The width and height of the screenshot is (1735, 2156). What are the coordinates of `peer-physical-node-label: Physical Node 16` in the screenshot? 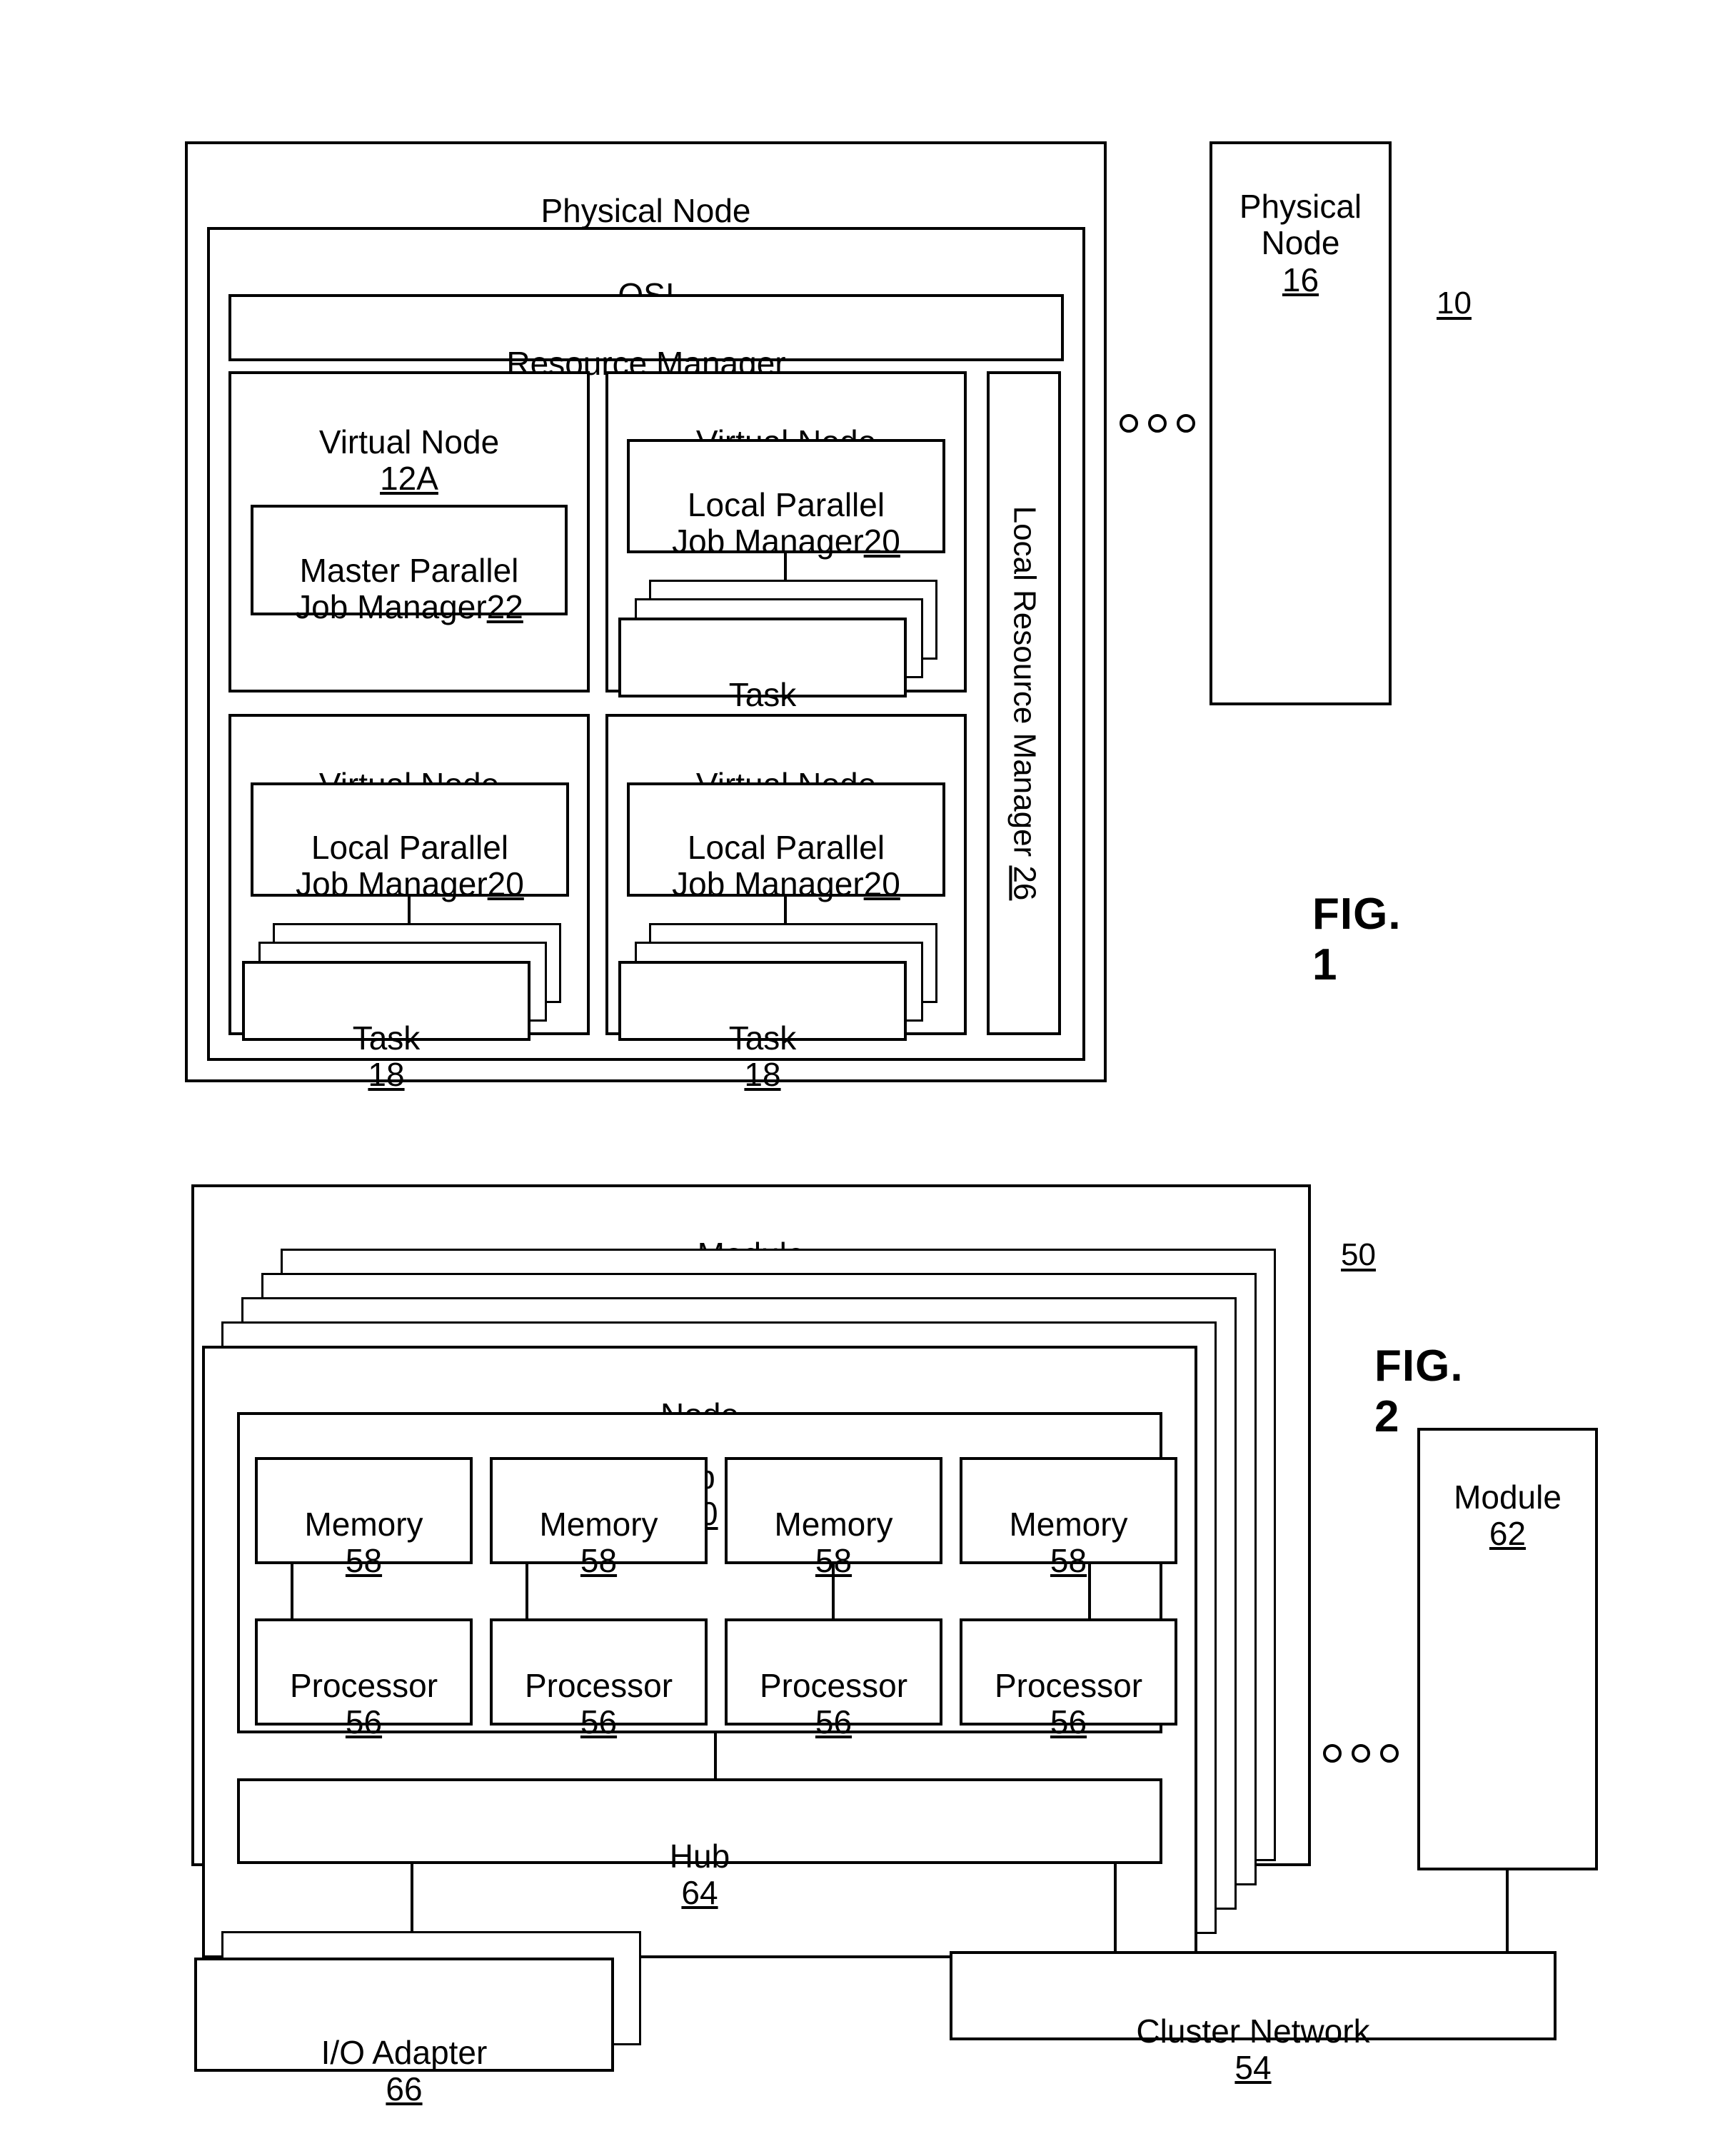 It's located at (1301, 244).